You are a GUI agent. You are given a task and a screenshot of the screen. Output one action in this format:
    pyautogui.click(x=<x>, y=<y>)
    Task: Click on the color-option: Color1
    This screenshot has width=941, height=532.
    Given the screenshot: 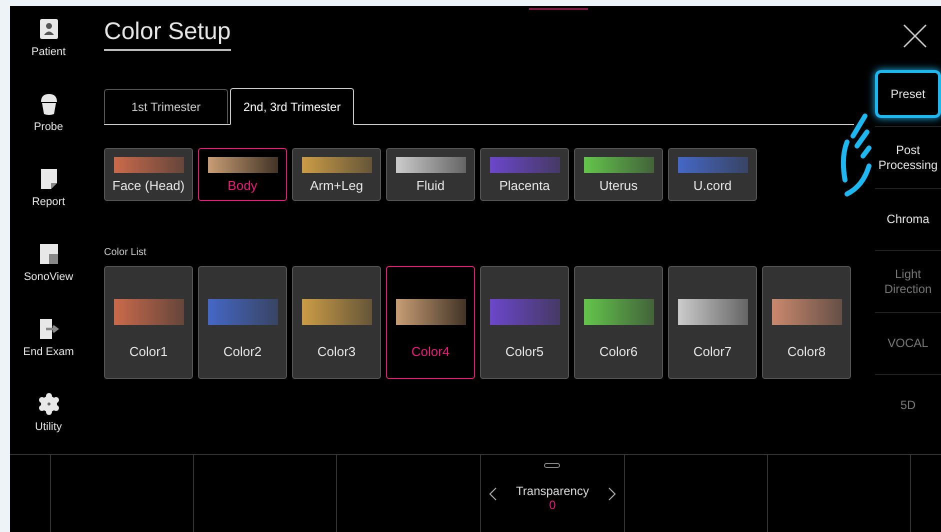 What is the action you would take?
    pyautogui.click(x=148, y=322)
    